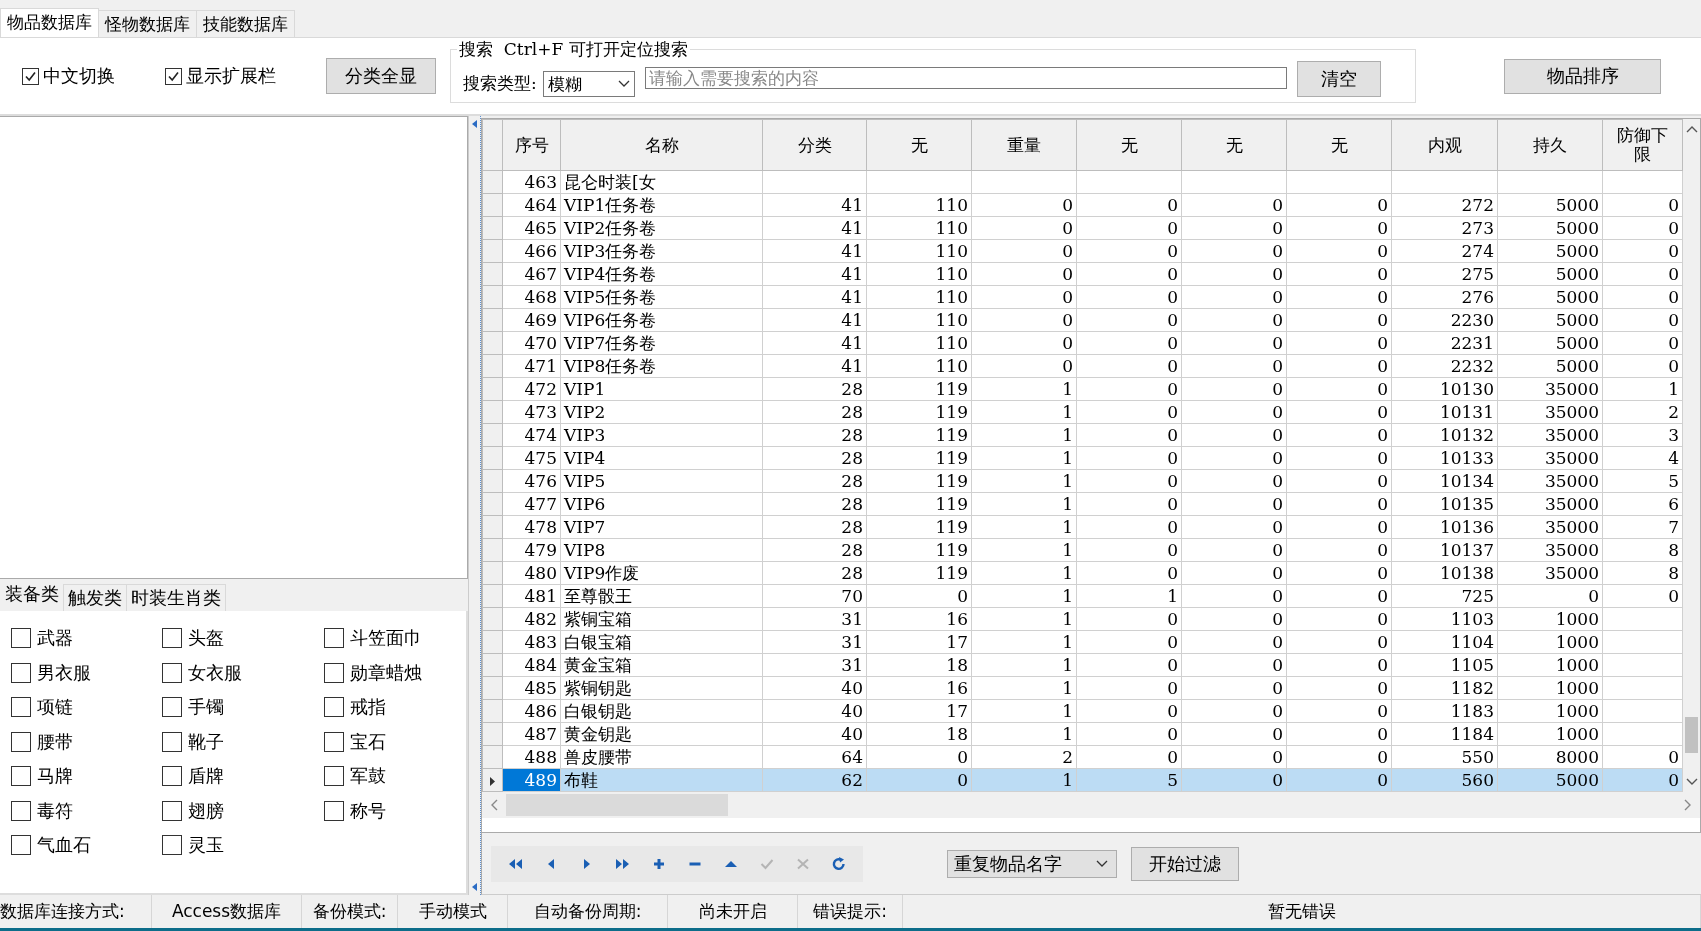 This screenshot has height=931, width=1701. What do you see at coordinates (176, 597) in the screenshot?
I see `tab: 时装生肖类` at bounding box center [176, 597].